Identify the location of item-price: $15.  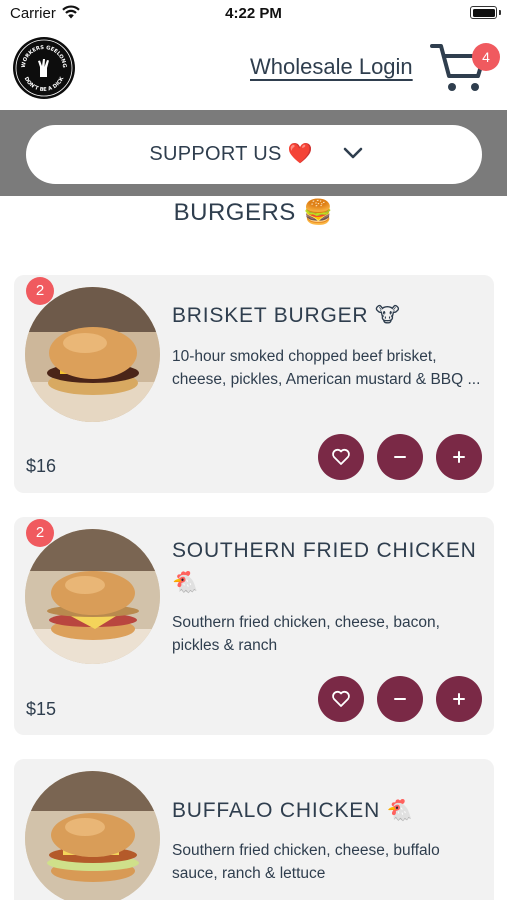
(41, 709).